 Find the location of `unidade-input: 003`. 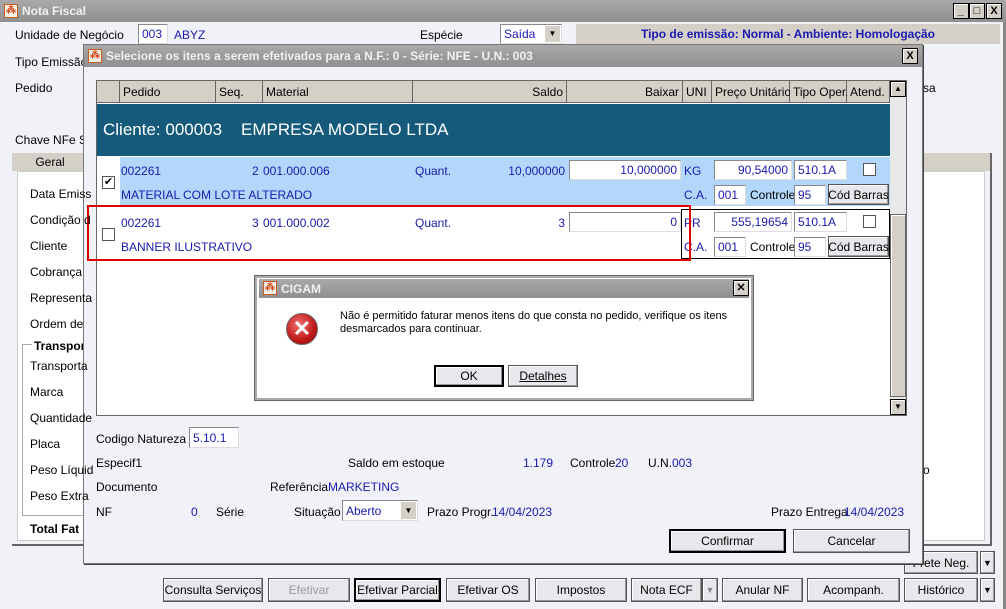

unidade-input: 003 is located at coordinates (153, 34).